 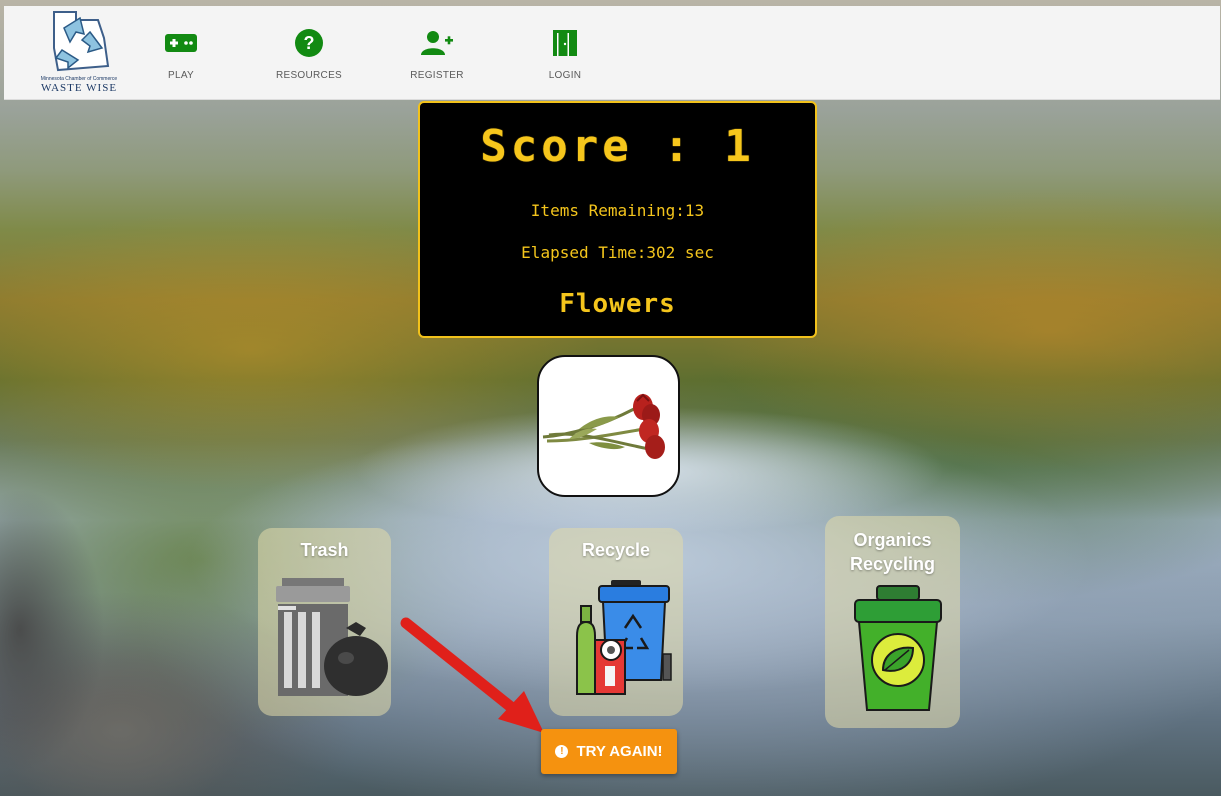 What do you see at coordinates (181, 75) in the screenshot?
I see `nav-play-label: PLAY` at bounding box center [181, 75].